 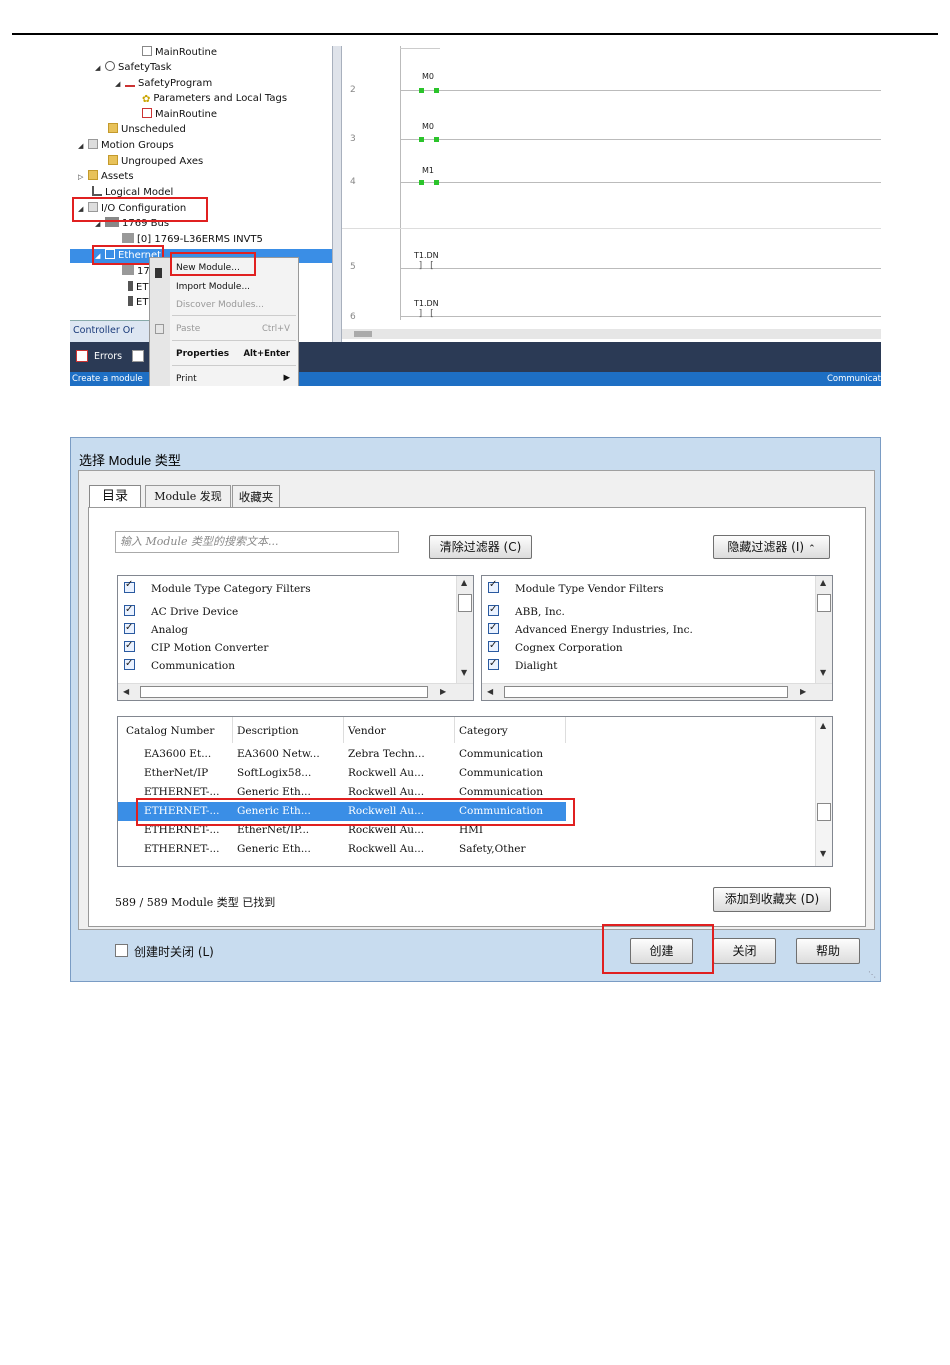 What do you see at coordinates (164, 951) in the screenshot?
I see `close-on-create-option: 创建时关闭 (L)` at bounding box center [164, 951].